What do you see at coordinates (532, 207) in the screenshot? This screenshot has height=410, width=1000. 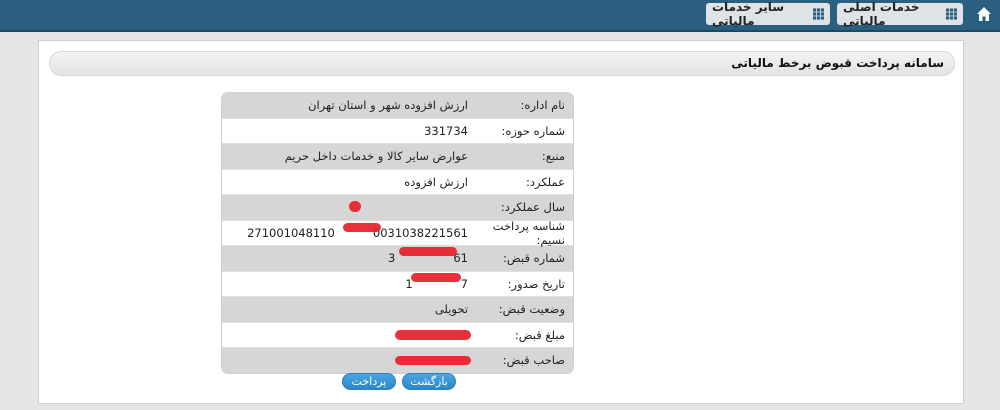 I see `field-label: سال عملکرد:` at bounding box center [532, 207].